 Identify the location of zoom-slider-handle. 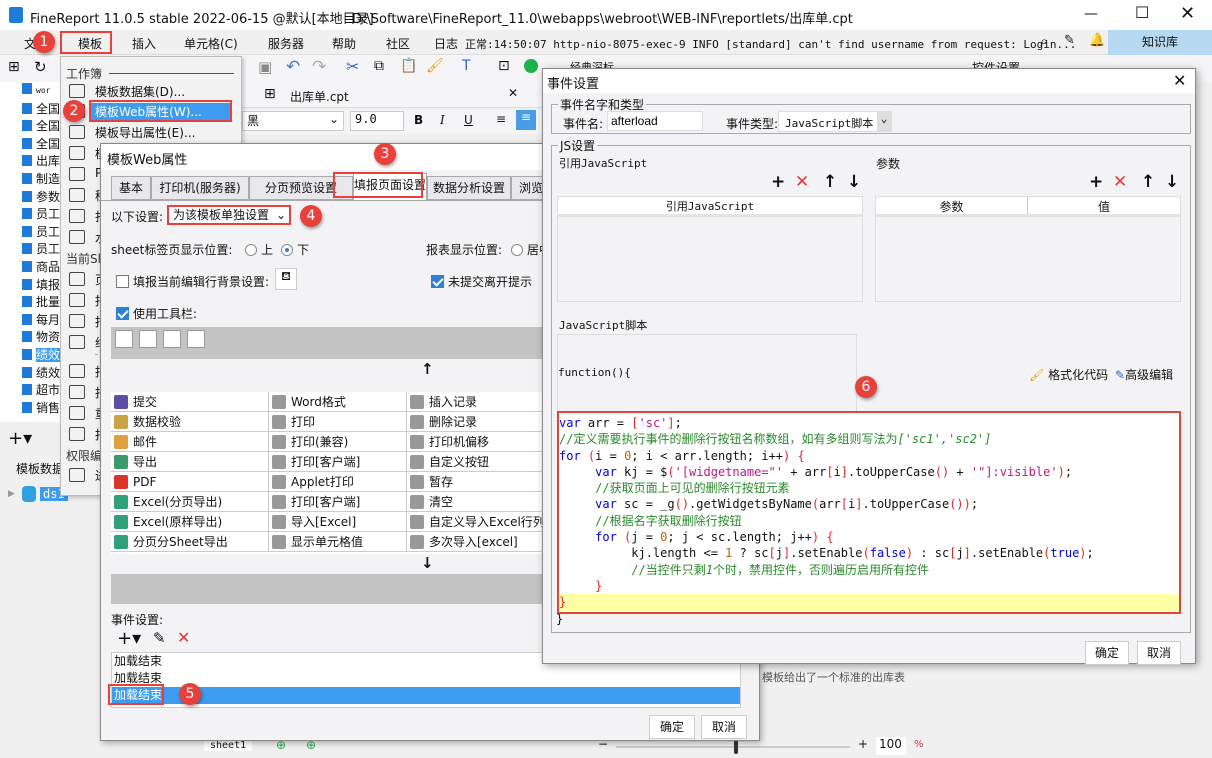
(736, 747).